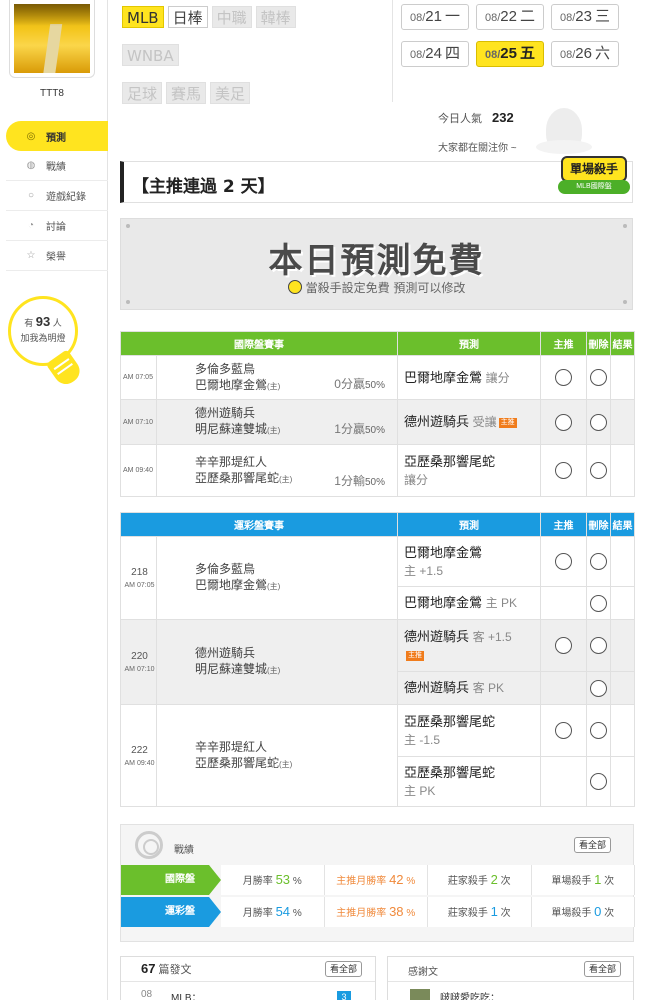 This screenshot has width=667, height=1000. I want to click on league-kbo: 韓棒, so click(275, 17).